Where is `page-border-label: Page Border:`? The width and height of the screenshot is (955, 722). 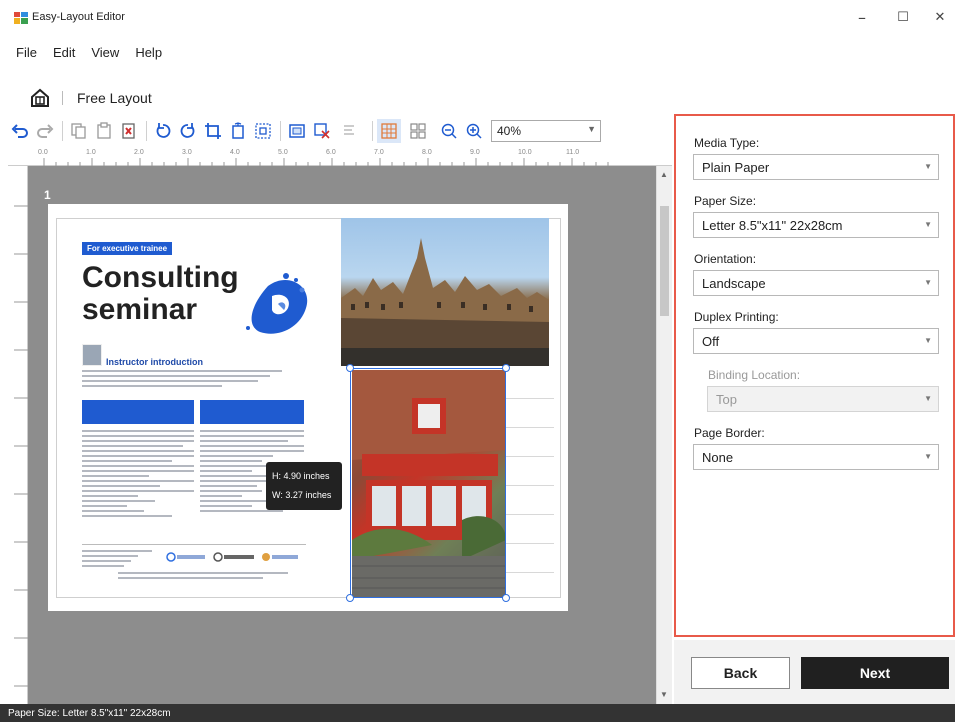 page-border-label: Page Border: is located at coordinates (729, 433).